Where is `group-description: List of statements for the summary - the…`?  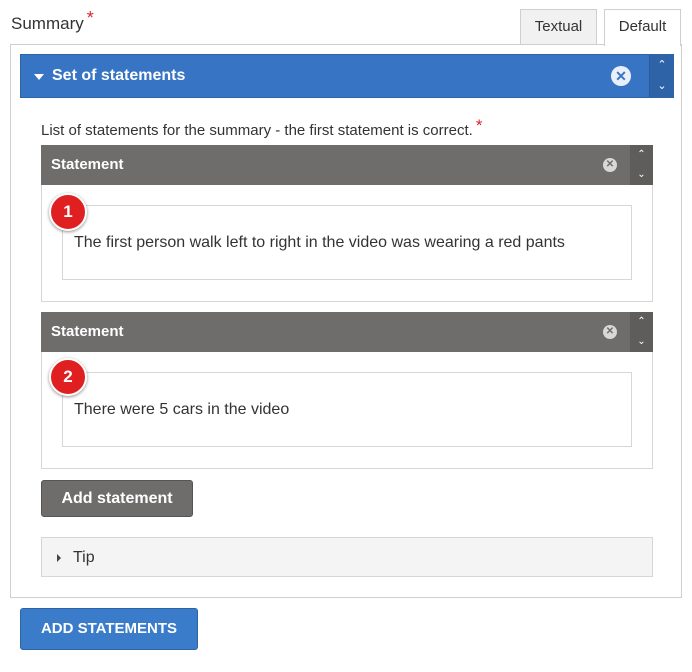
group-description: List of statements for the summary - the… is located at coordinates (261, 128).